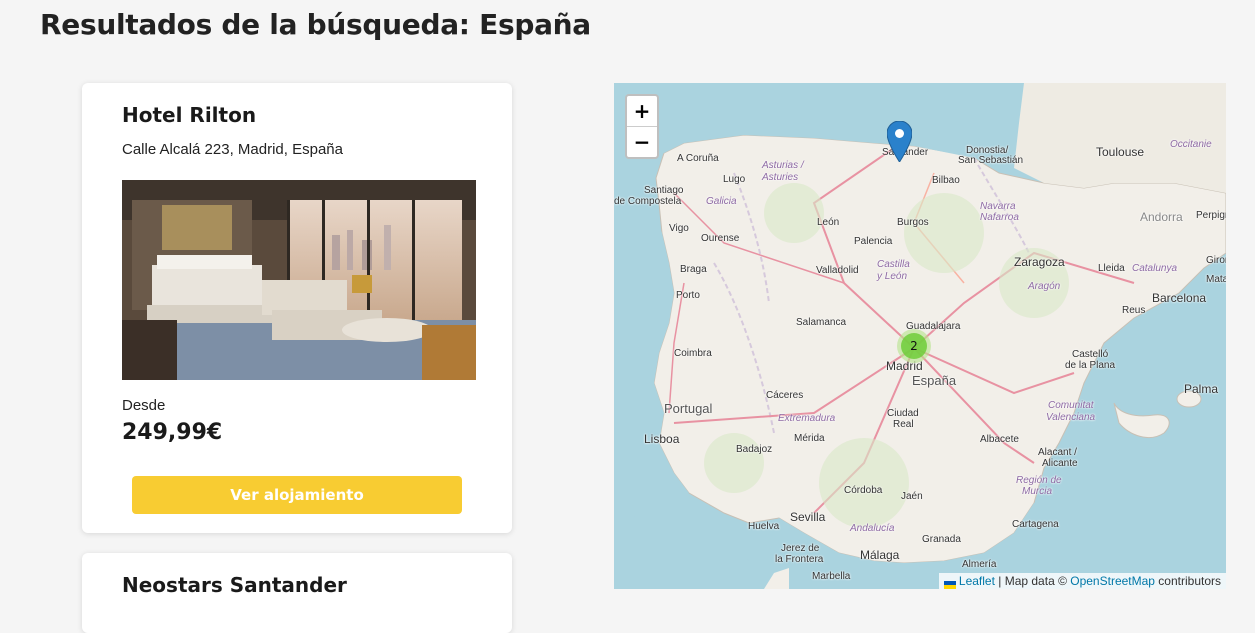 Image resolution: width=1255 pixels, height=633 pixels. I want to click on map-label: Santiago, so click(664, 190).